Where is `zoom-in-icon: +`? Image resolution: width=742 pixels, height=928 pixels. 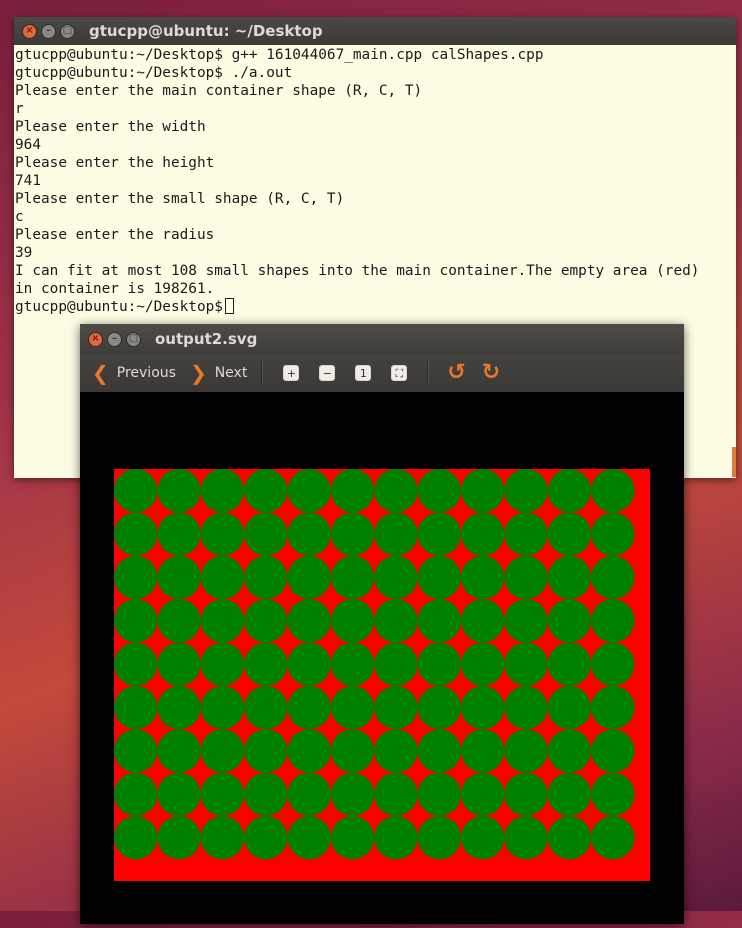 zoom-in-icon: + is located at coordinates (291, 373).